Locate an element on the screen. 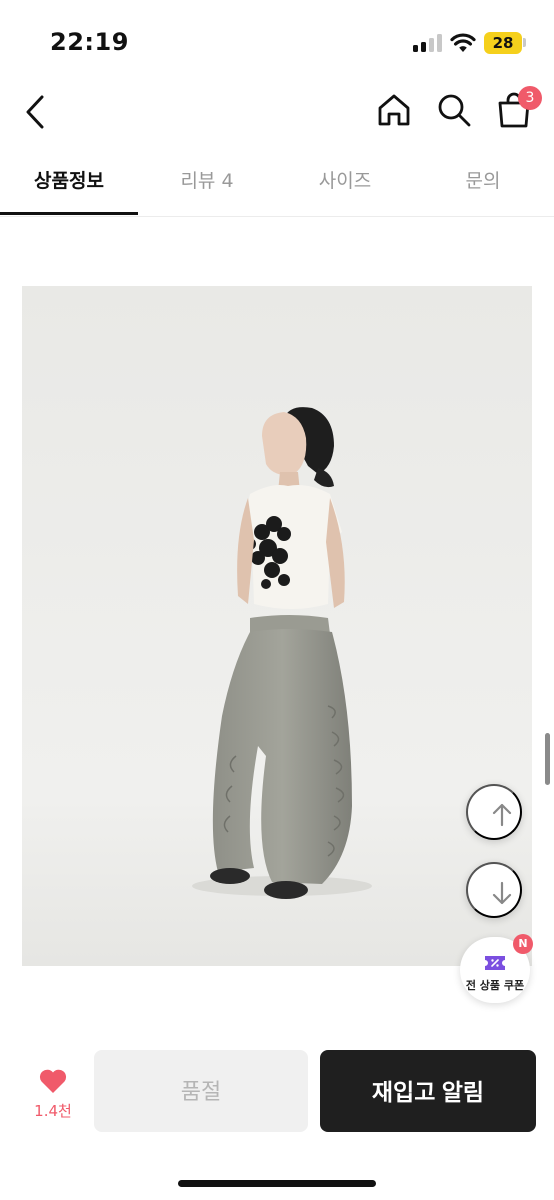 The height and width of the screenshot is (1200, 554). tab-size: 사이즈 is located at coordinates (345, 182).